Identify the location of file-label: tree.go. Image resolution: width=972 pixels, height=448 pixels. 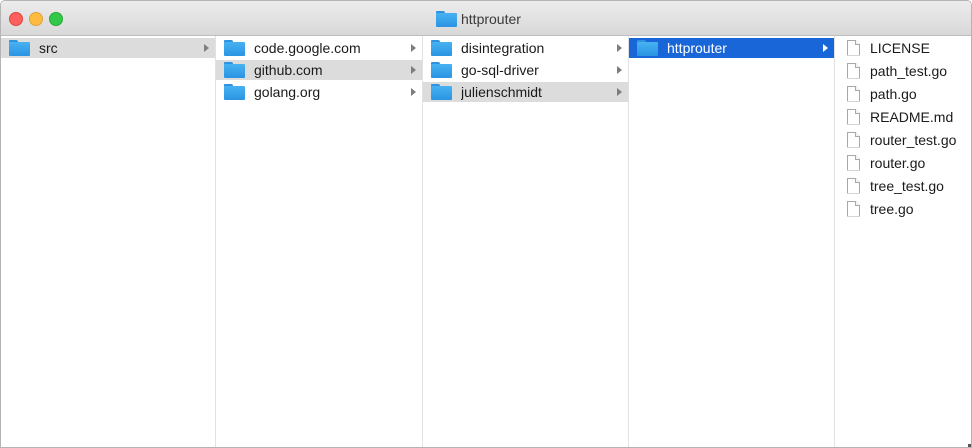
(892, 208).